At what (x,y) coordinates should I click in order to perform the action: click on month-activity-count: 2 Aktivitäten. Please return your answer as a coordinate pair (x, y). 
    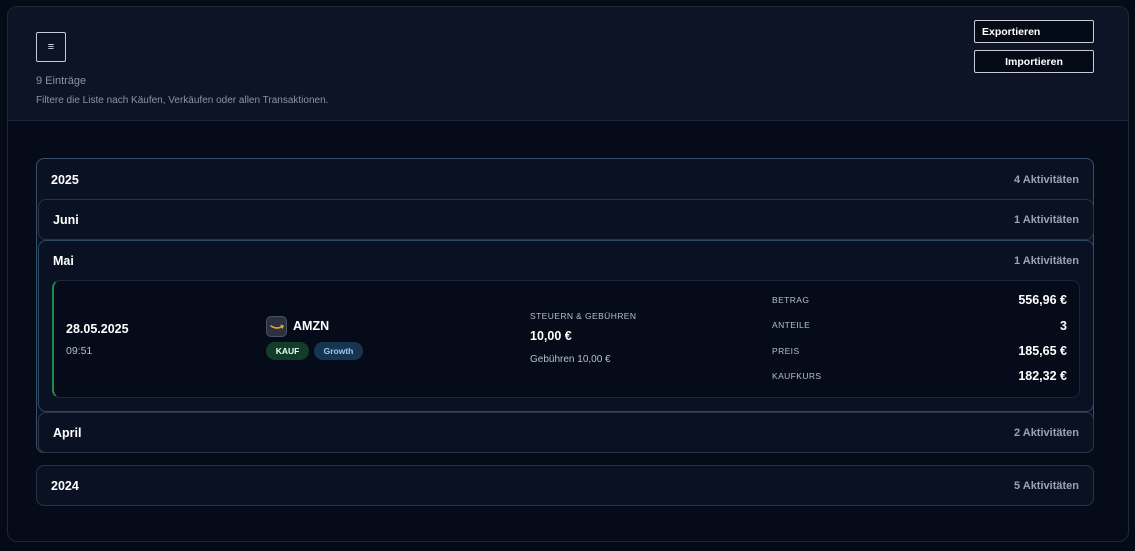
    Looking at the image, I should click on (1046, 433).